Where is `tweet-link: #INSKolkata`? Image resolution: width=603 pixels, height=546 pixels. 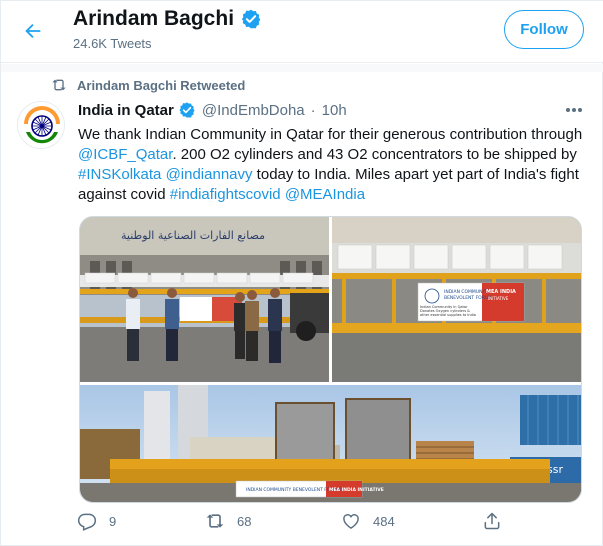
tweet-link: #INSKolkata is located at coordinates (119, 174).